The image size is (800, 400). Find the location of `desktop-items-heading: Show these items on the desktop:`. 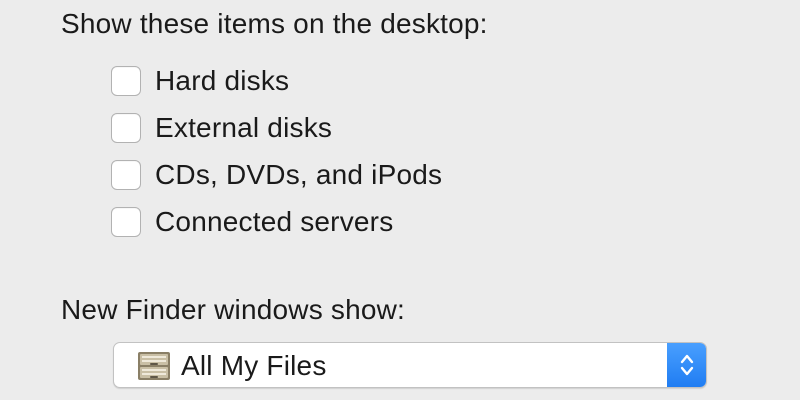

desktop-items-heading: Show these items on the desktop: is located at coordinates (274, 23).